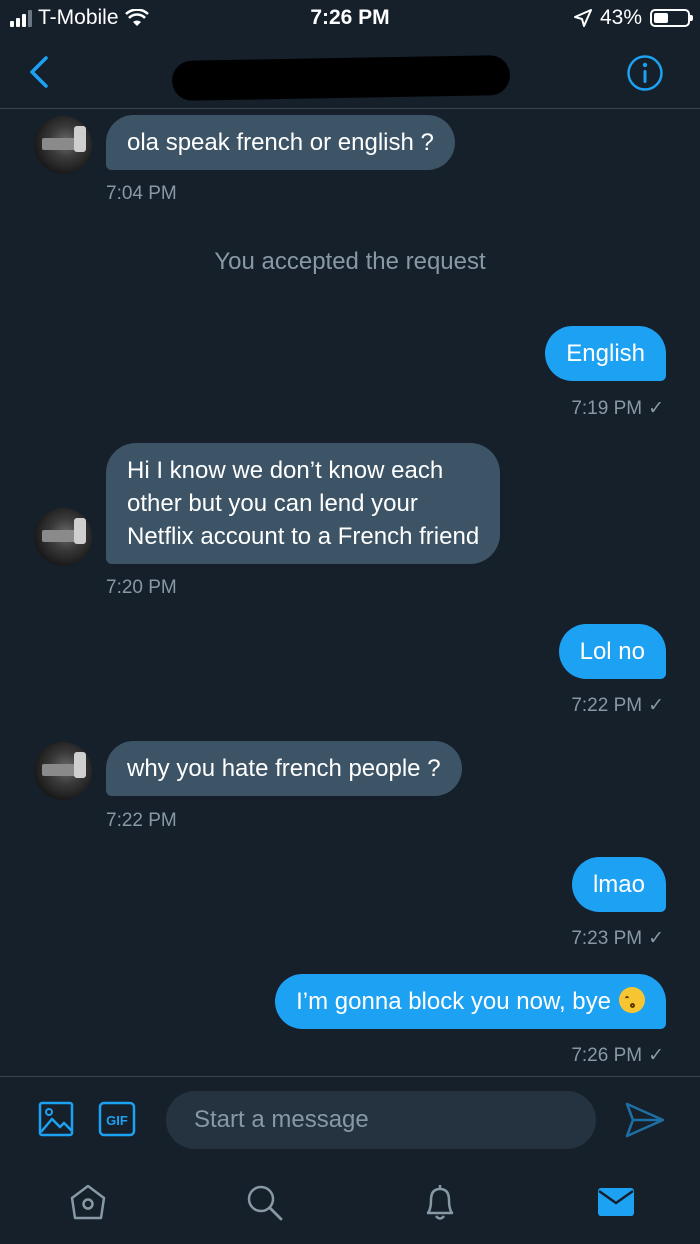 The image size is (700, 1244). Describe the element at coordinates (582, 18) in the screenshot. I see `location-arrow-icon` at that location.